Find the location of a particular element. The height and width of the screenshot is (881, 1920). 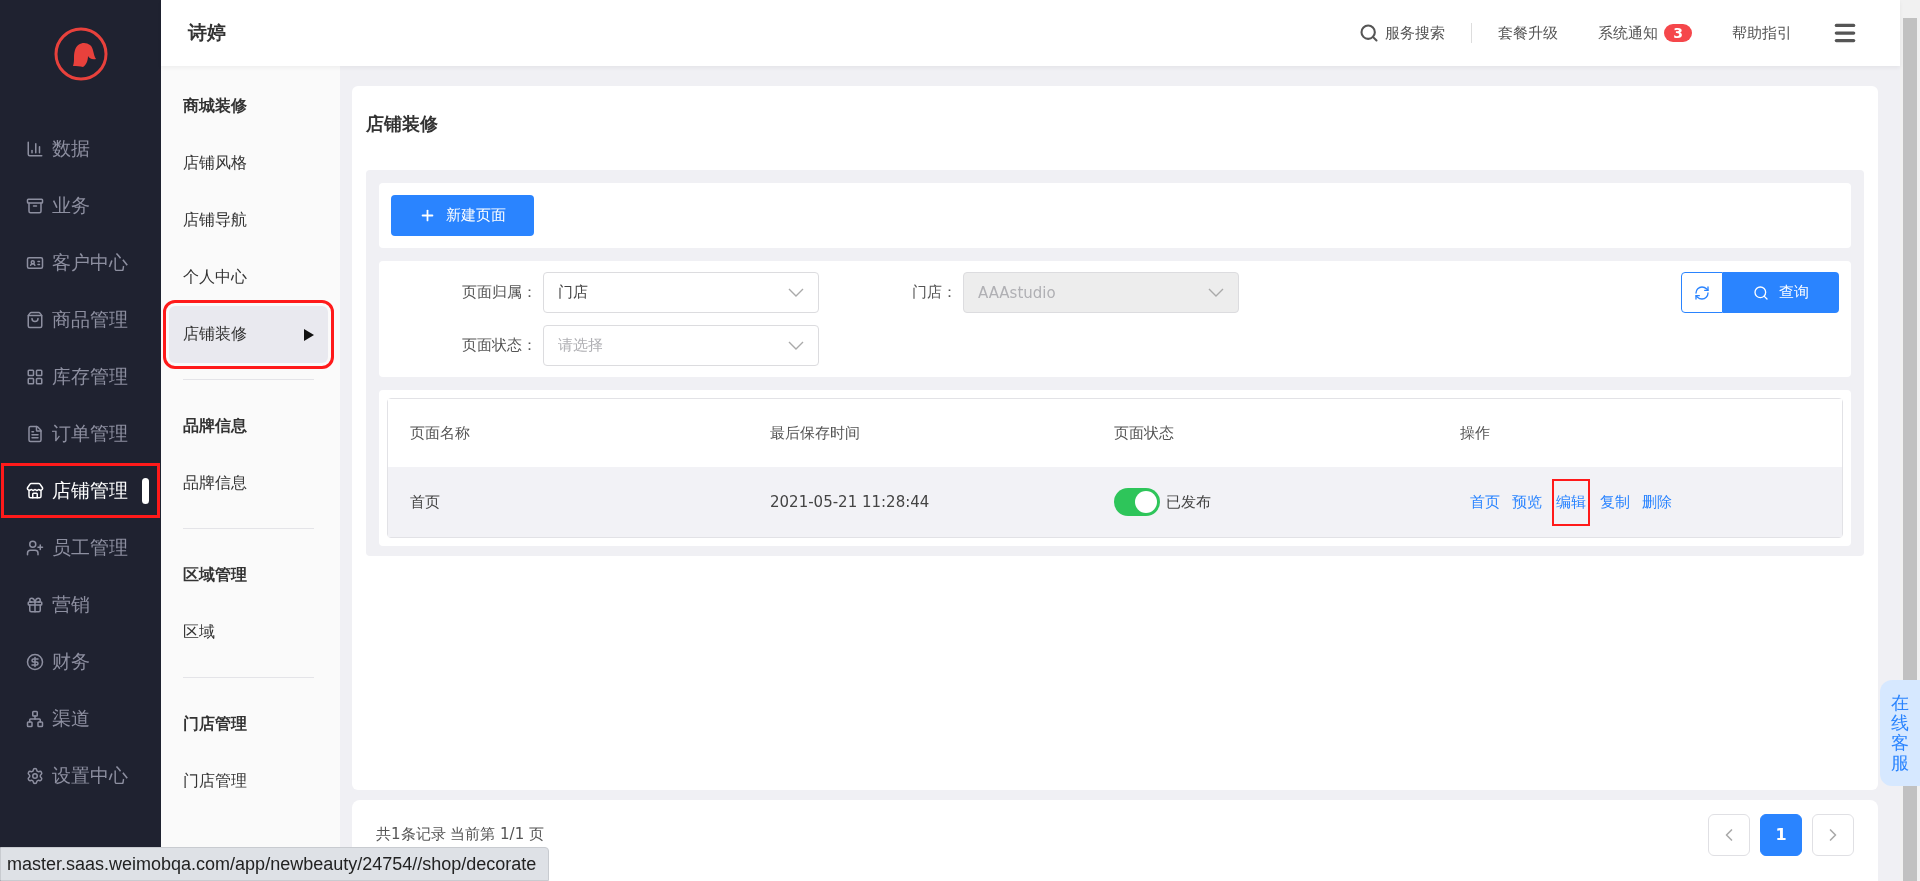

column-header: 页面状态 is located at coordinates (1144, 433).